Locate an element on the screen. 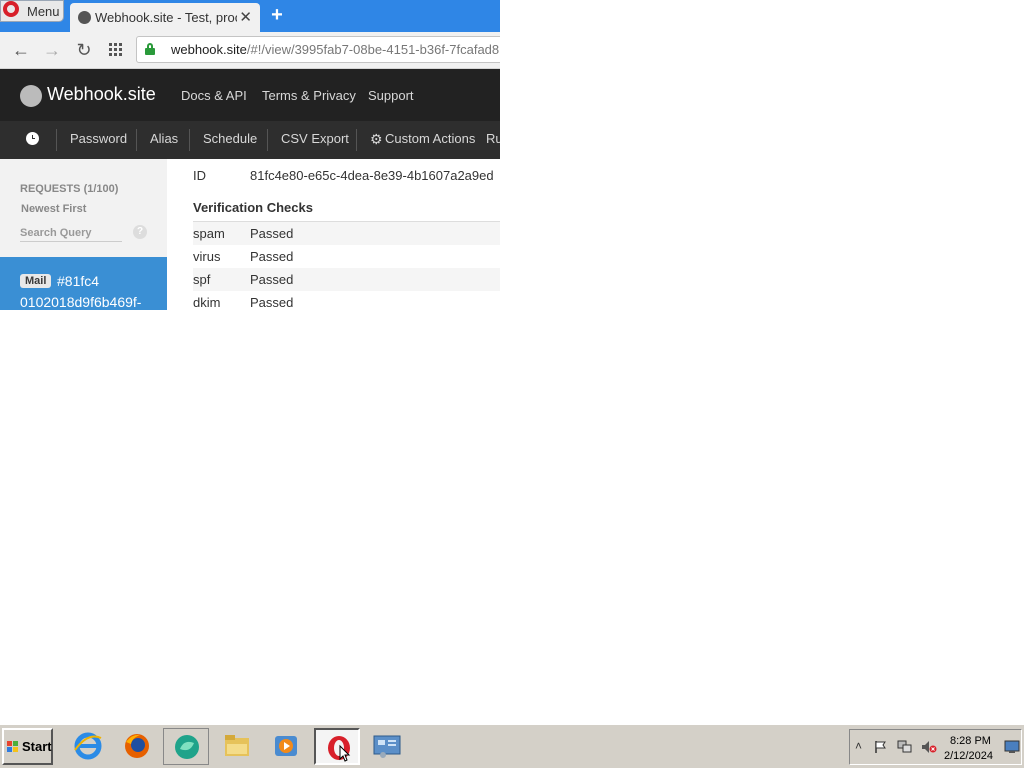 Image resolution: width=1024 pixels, height=768 pixels. search-input is located at coordinates (70, 233).